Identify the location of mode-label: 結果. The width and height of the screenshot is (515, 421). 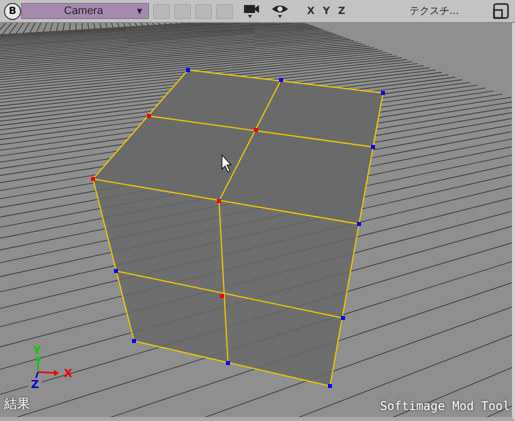
(17, 404).